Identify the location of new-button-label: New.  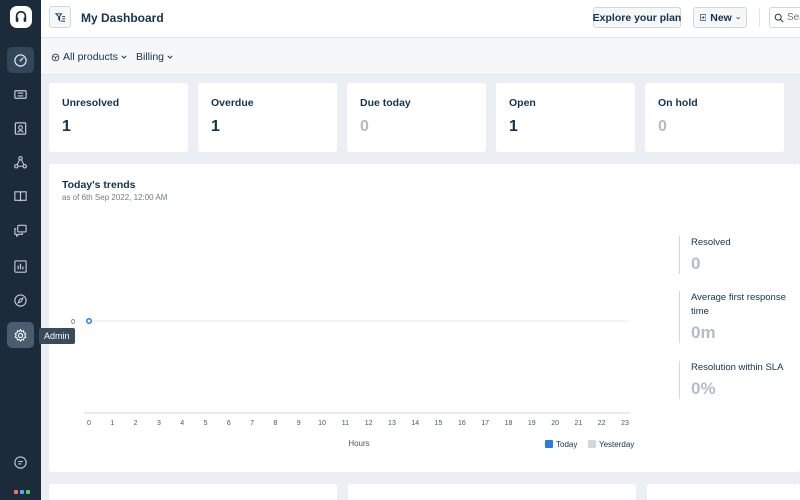
(721, 17).